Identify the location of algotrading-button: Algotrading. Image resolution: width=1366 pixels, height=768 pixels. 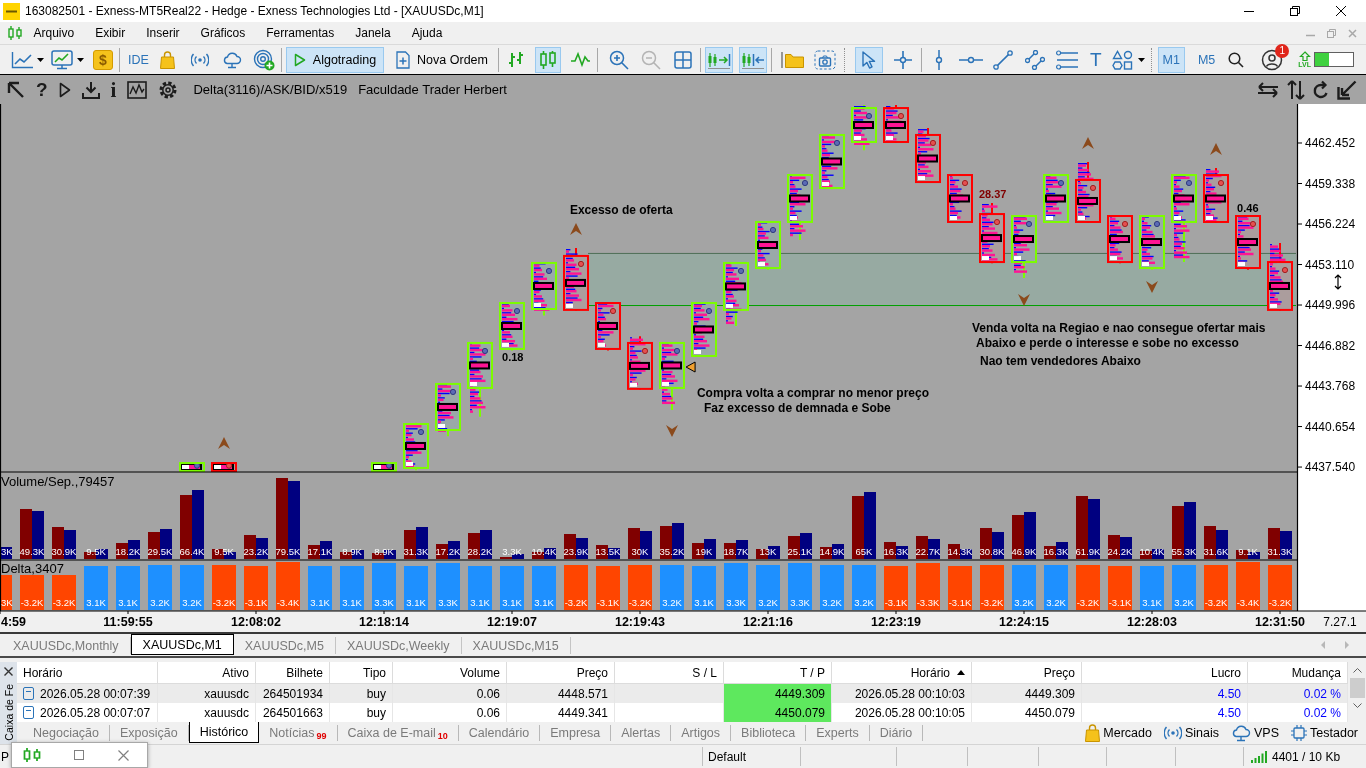
(335, 59).